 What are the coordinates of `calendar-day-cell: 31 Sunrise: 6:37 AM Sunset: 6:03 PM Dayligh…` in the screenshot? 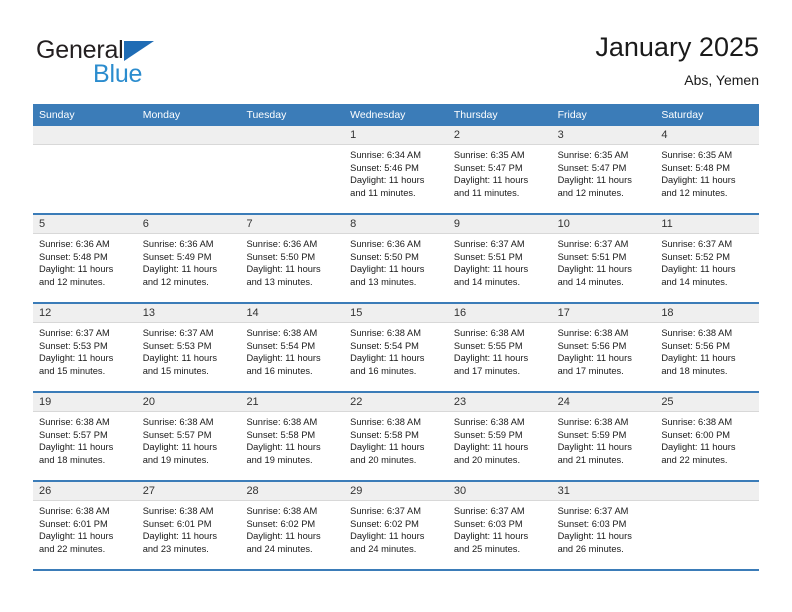 It's located at (603, 525).